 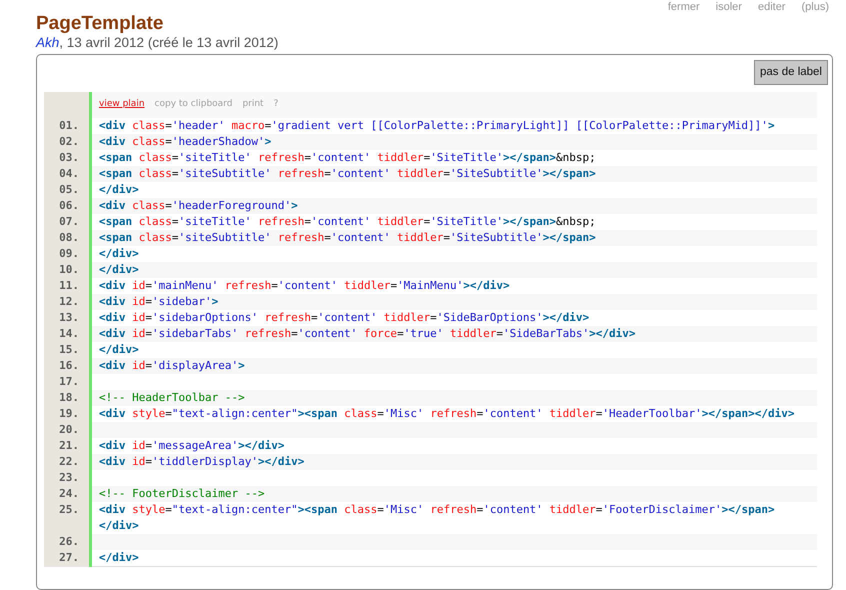 I want to click on line-number: 09., so click(x=66, y=254).